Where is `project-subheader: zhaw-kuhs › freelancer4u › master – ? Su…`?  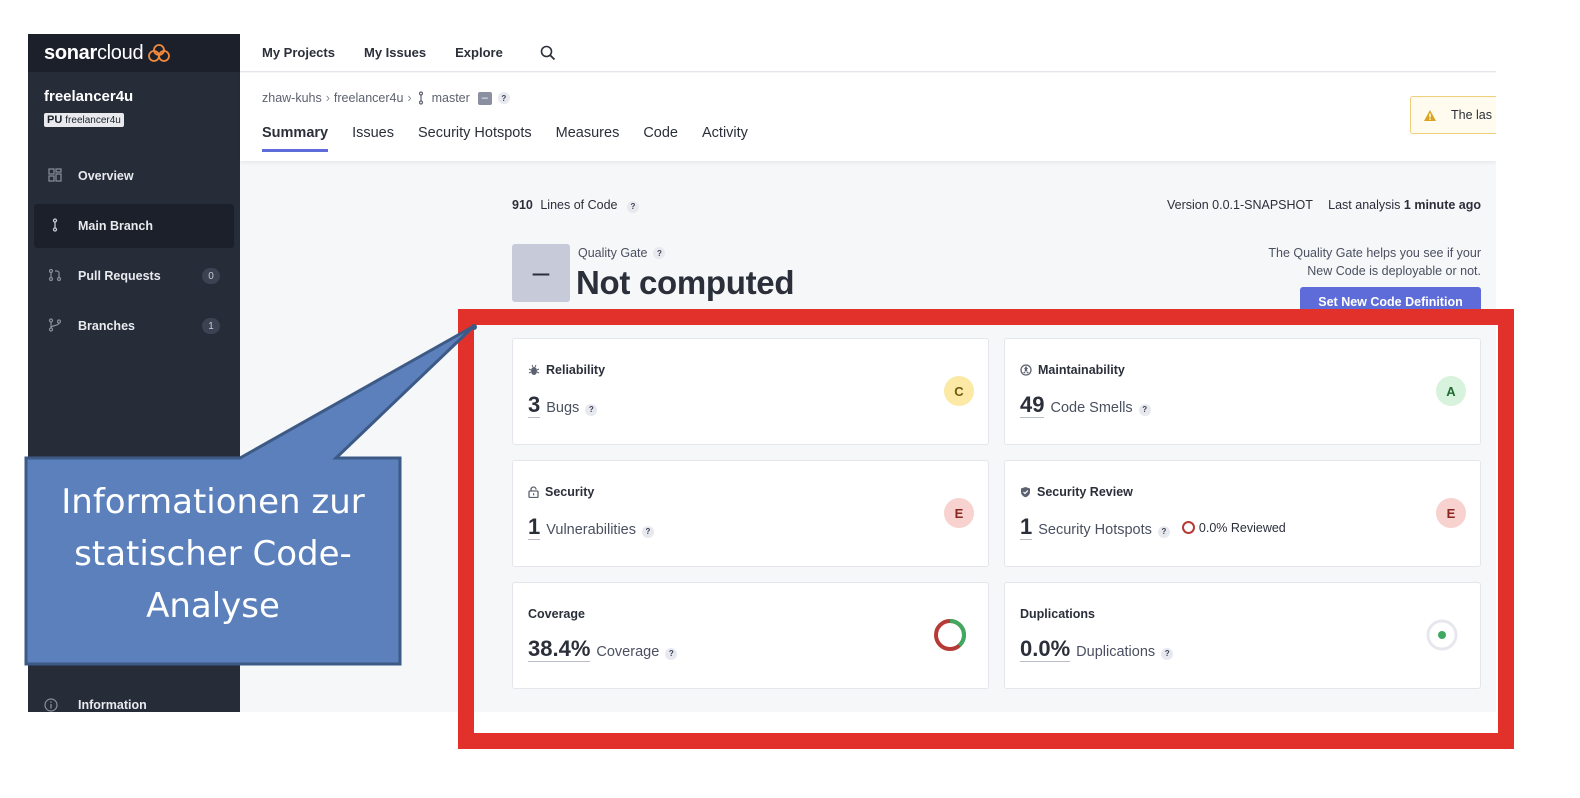
project-subheader: zhaw-kuhs › freelancer4u › master – ? Su… is located at coordinates (868, 117).